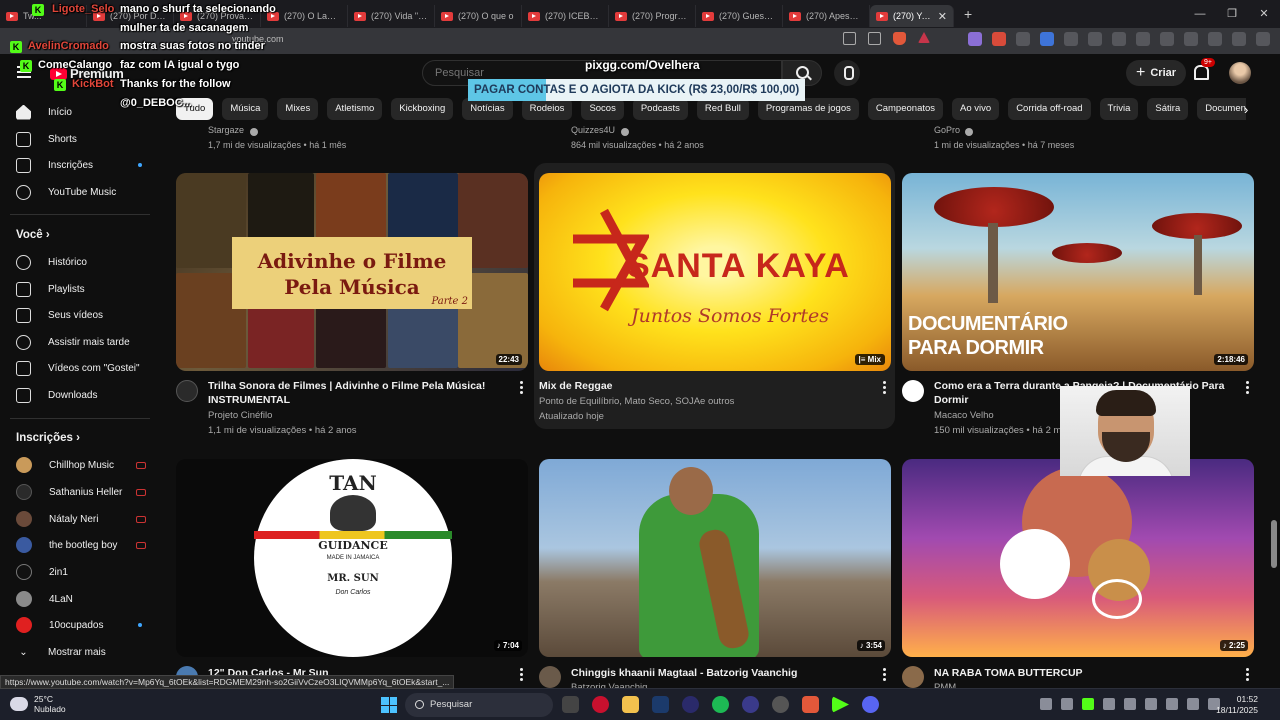  Describe the element at coordinates (565, 16) in the screenshot. I see `browser-tab: (270) ICEBERG` at that location.